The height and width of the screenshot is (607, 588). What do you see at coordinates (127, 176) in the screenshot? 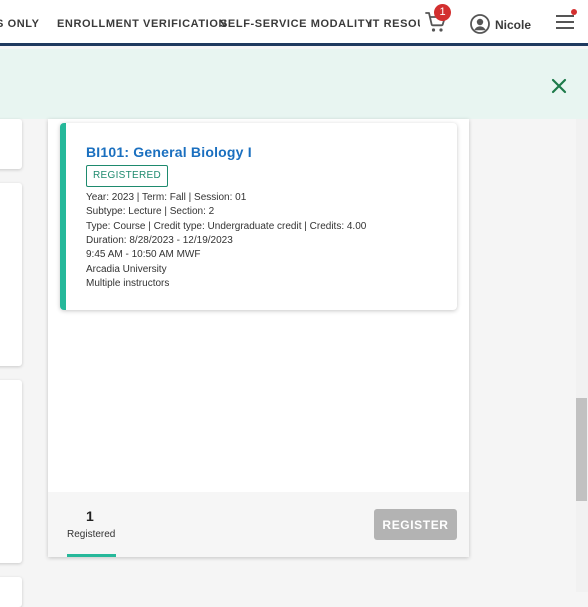
I see `status-badge: REGISTERED` at bounding box center [127, 176].